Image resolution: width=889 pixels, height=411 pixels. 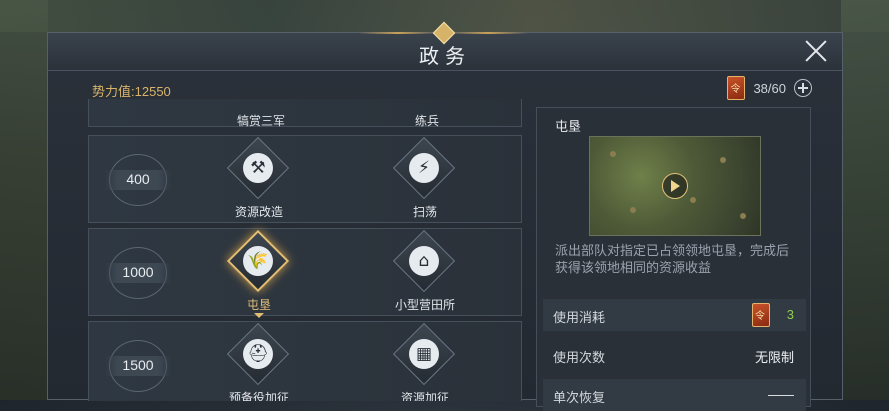 I want to click on skill-label: 扫荡, so click(x=424, y=212).